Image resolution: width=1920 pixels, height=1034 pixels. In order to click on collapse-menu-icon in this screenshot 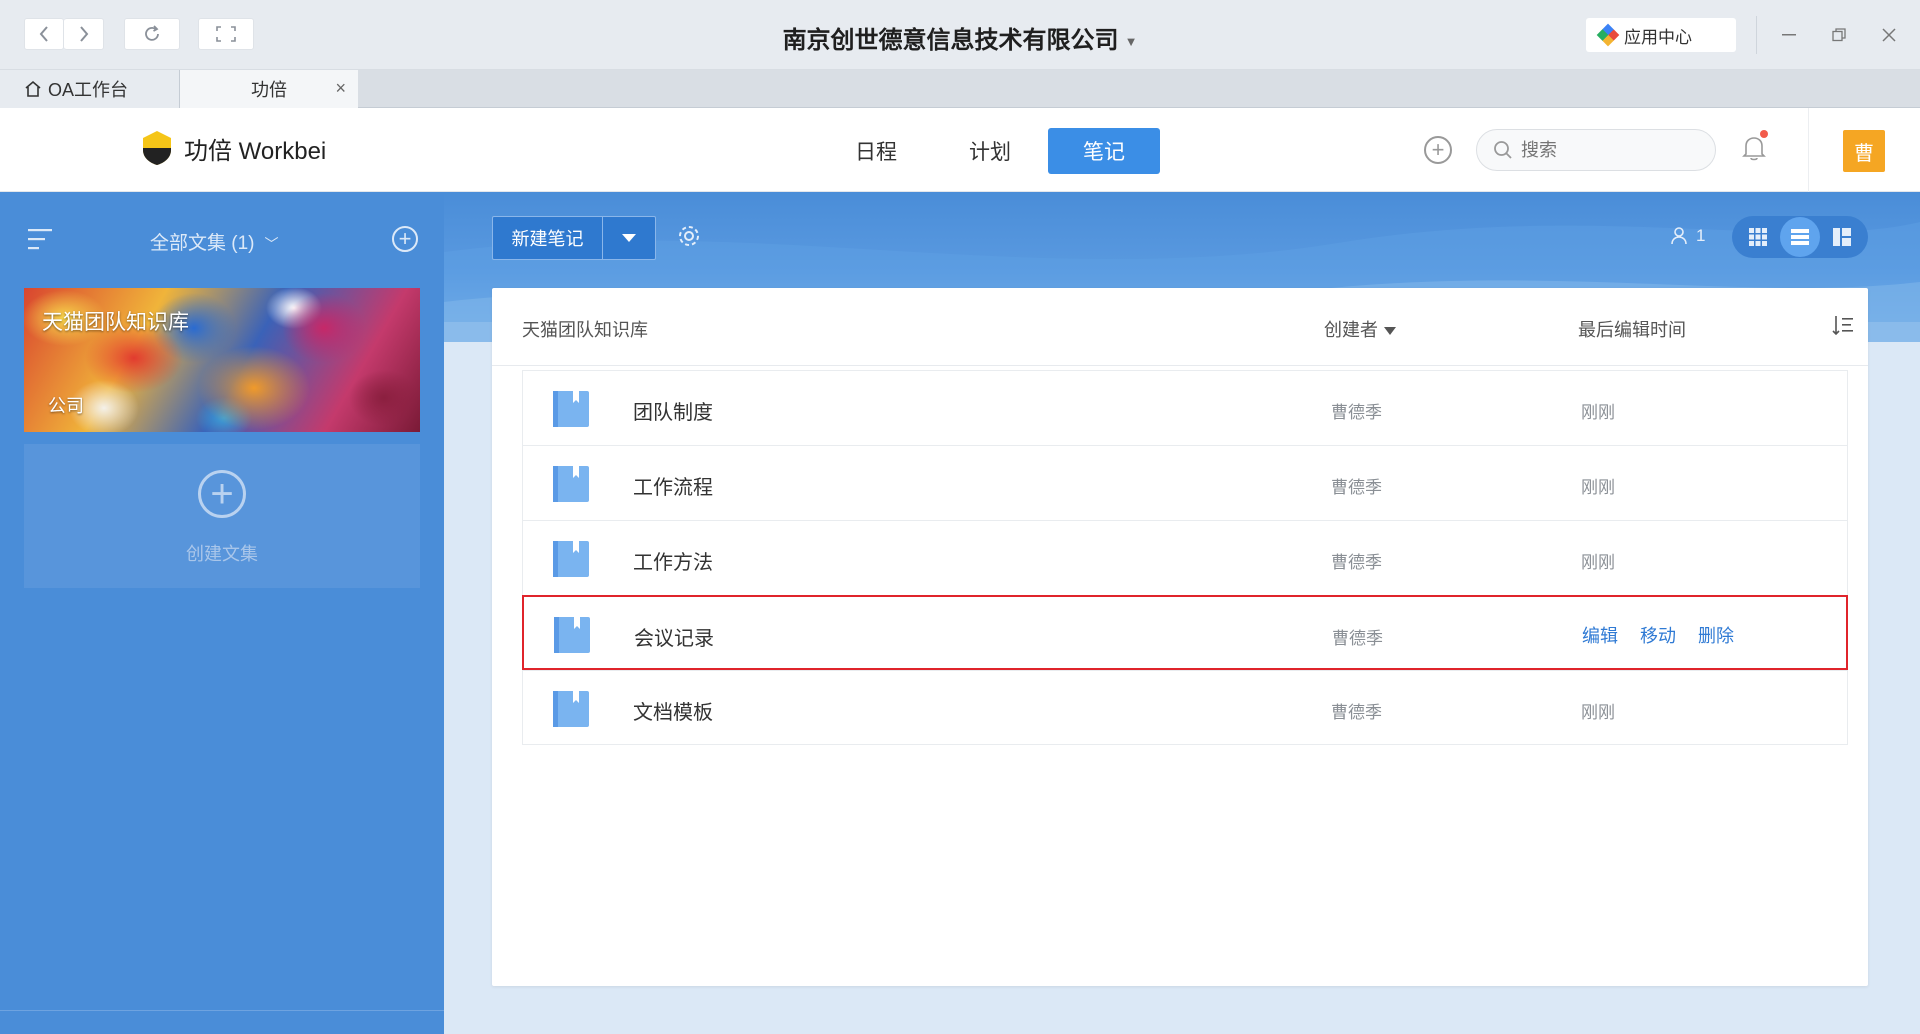, I will do `click(40, 239)`.